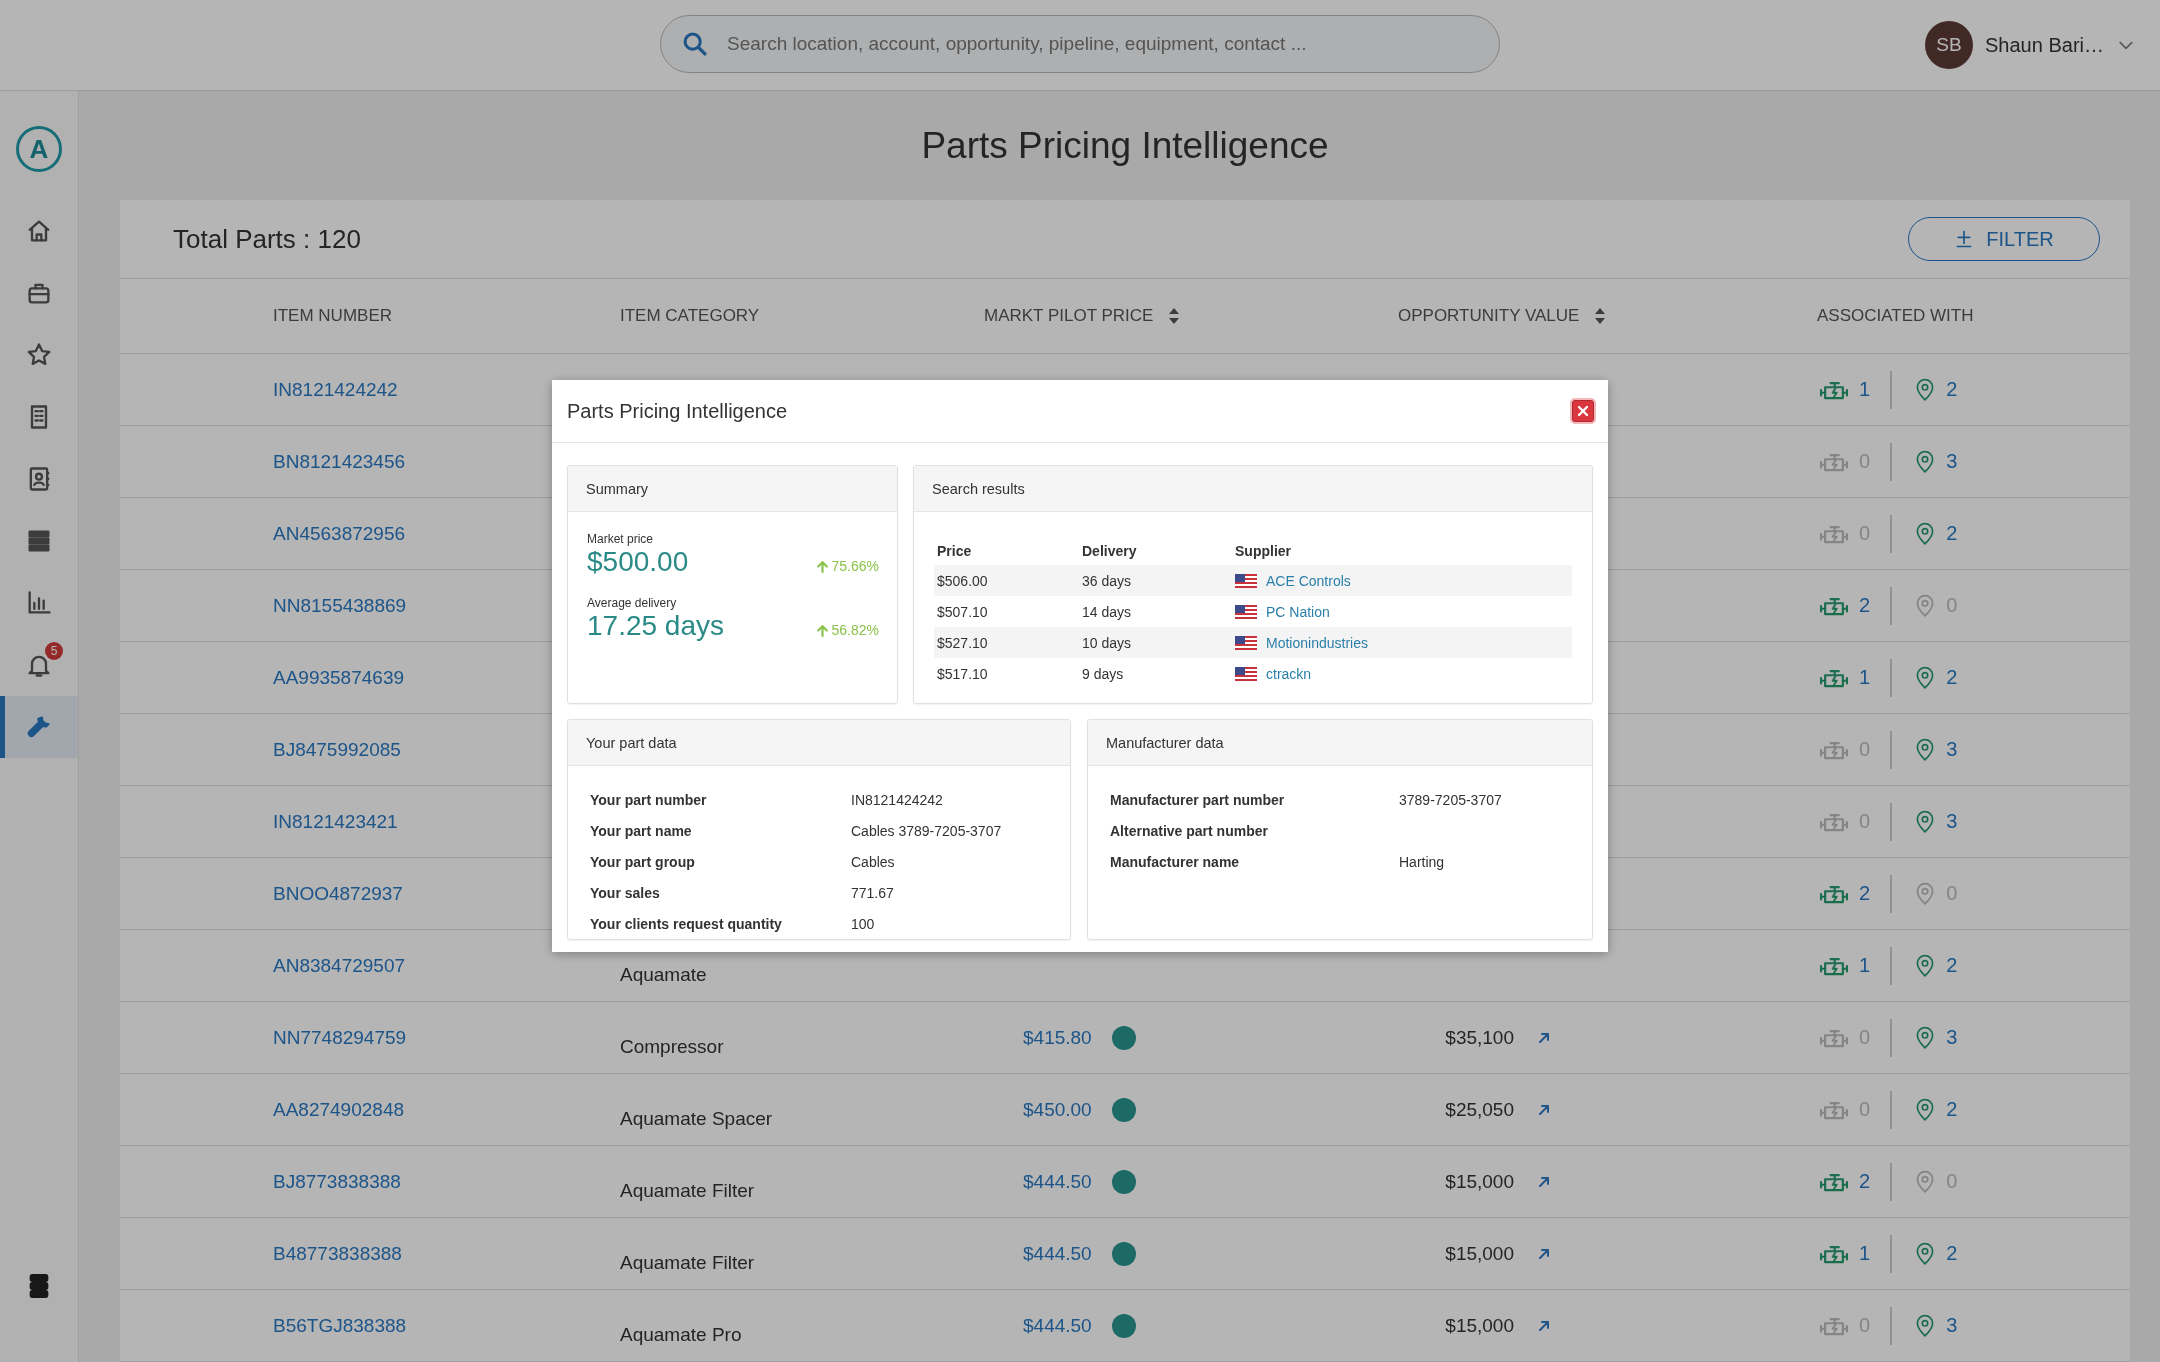 The height and width of the screenshot is (1362, 2160). I want to click on item-number-link: BN8121423456, so click(339, 461).